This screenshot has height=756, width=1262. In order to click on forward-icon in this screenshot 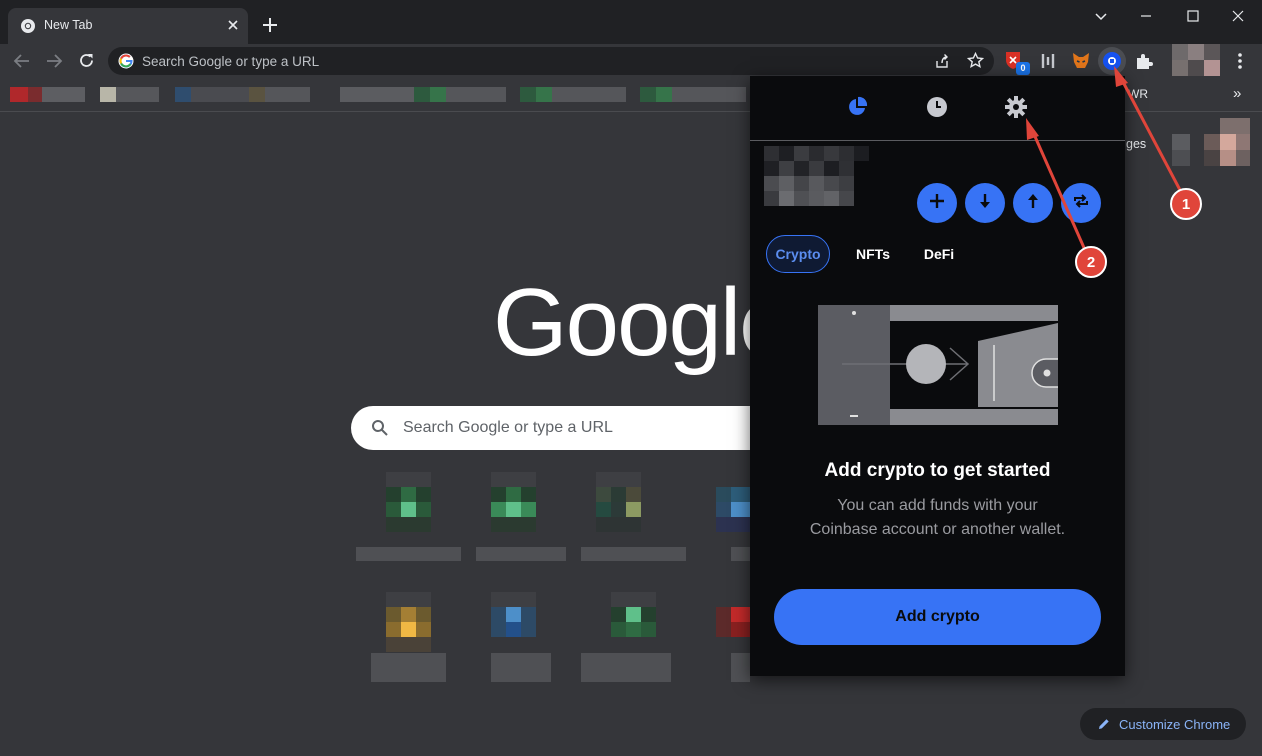, I will do `click(54, 63)`.